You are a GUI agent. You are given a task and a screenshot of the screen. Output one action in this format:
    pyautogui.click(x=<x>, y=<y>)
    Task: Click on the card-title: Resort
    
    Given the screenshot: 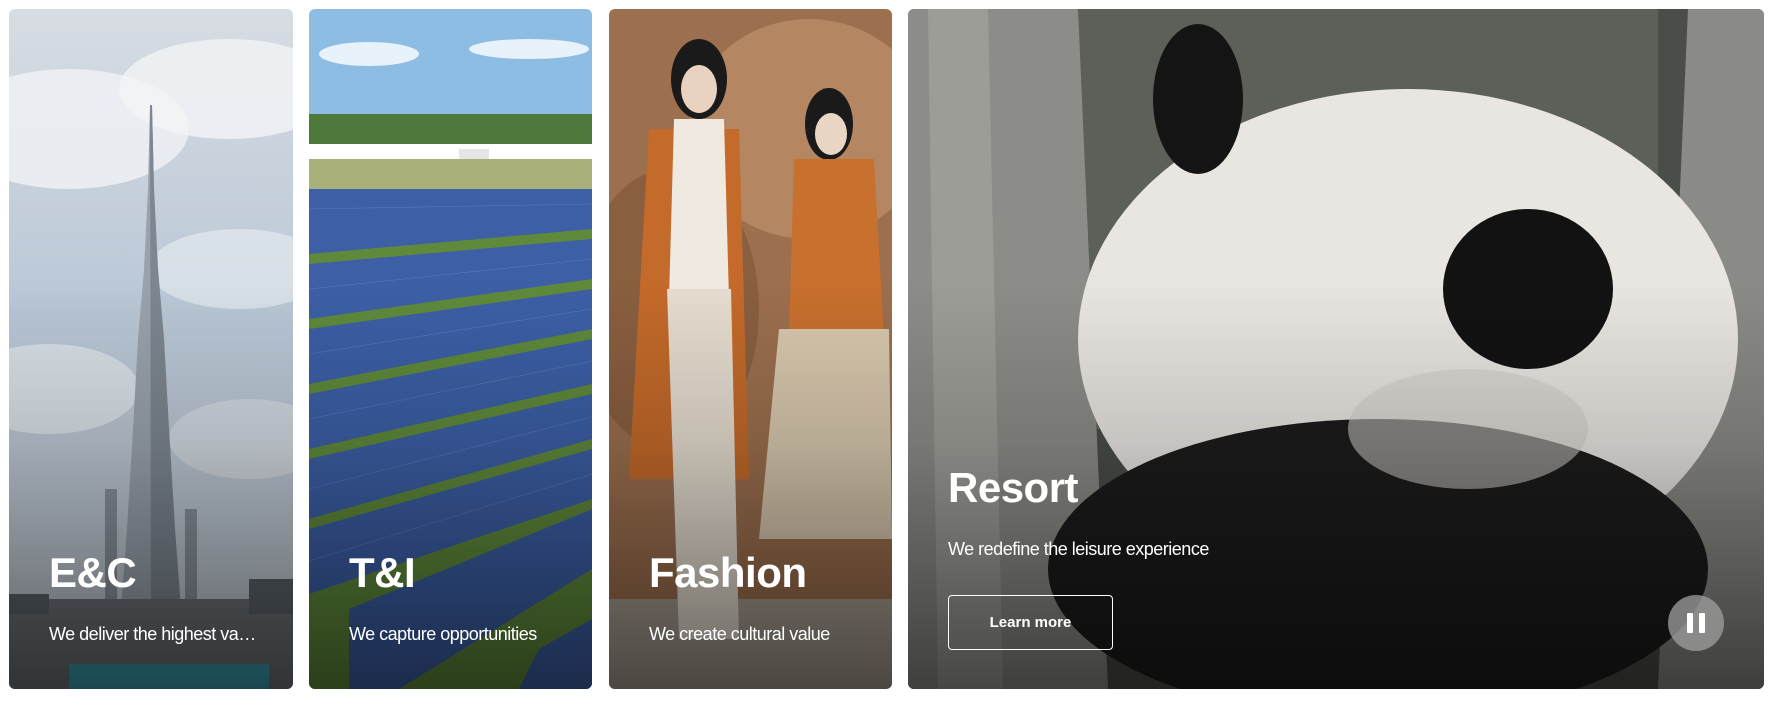 What is the action you would take?
    pyautogui.click(x=1013, y=487)
    